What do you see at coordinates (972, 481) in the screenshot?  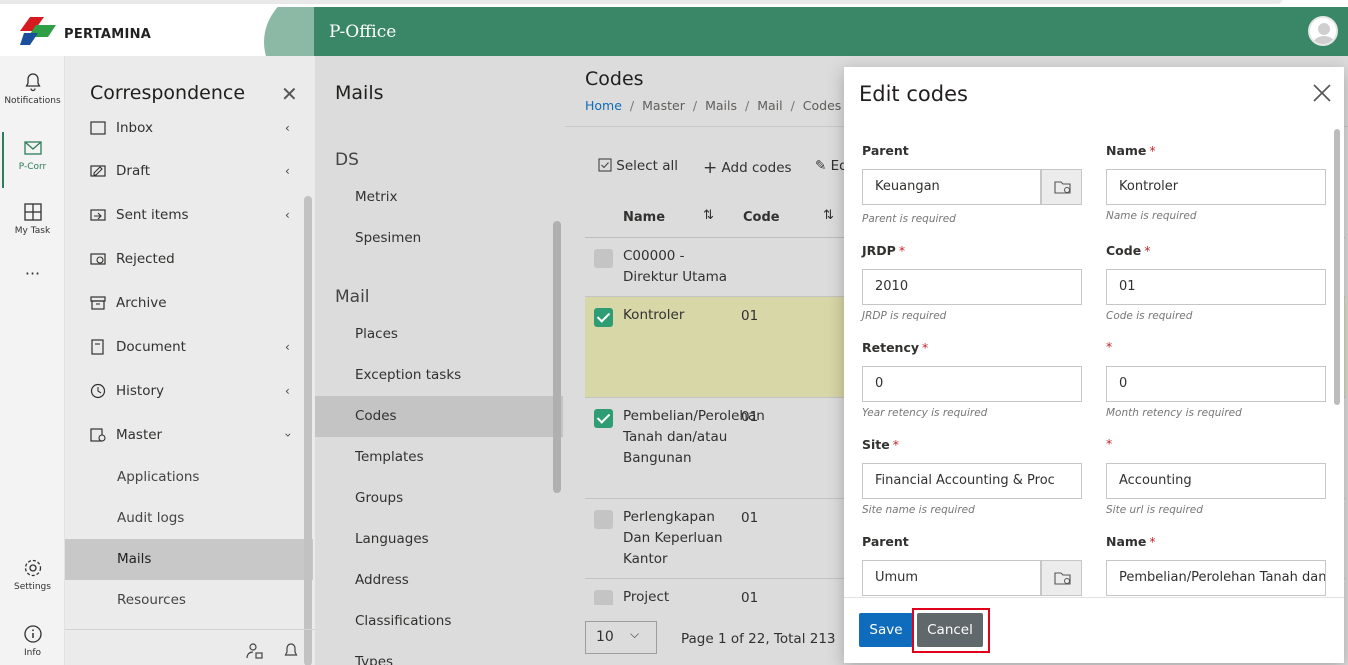 I see `site-name-field: Financial Accounting & Proc` at bounding box center [972, 481].